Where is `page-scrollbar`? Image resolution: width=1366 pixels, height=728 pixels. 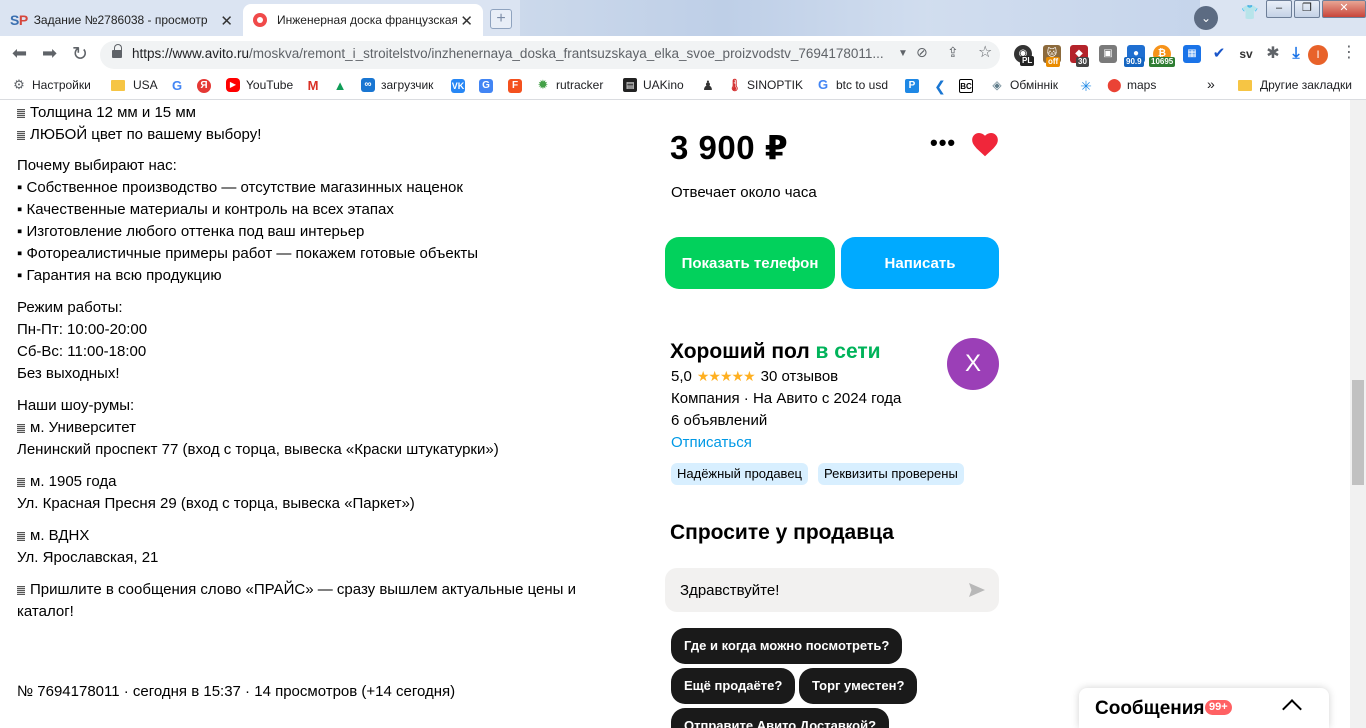 page-scrollbar is located at coordinates (1358, 414).